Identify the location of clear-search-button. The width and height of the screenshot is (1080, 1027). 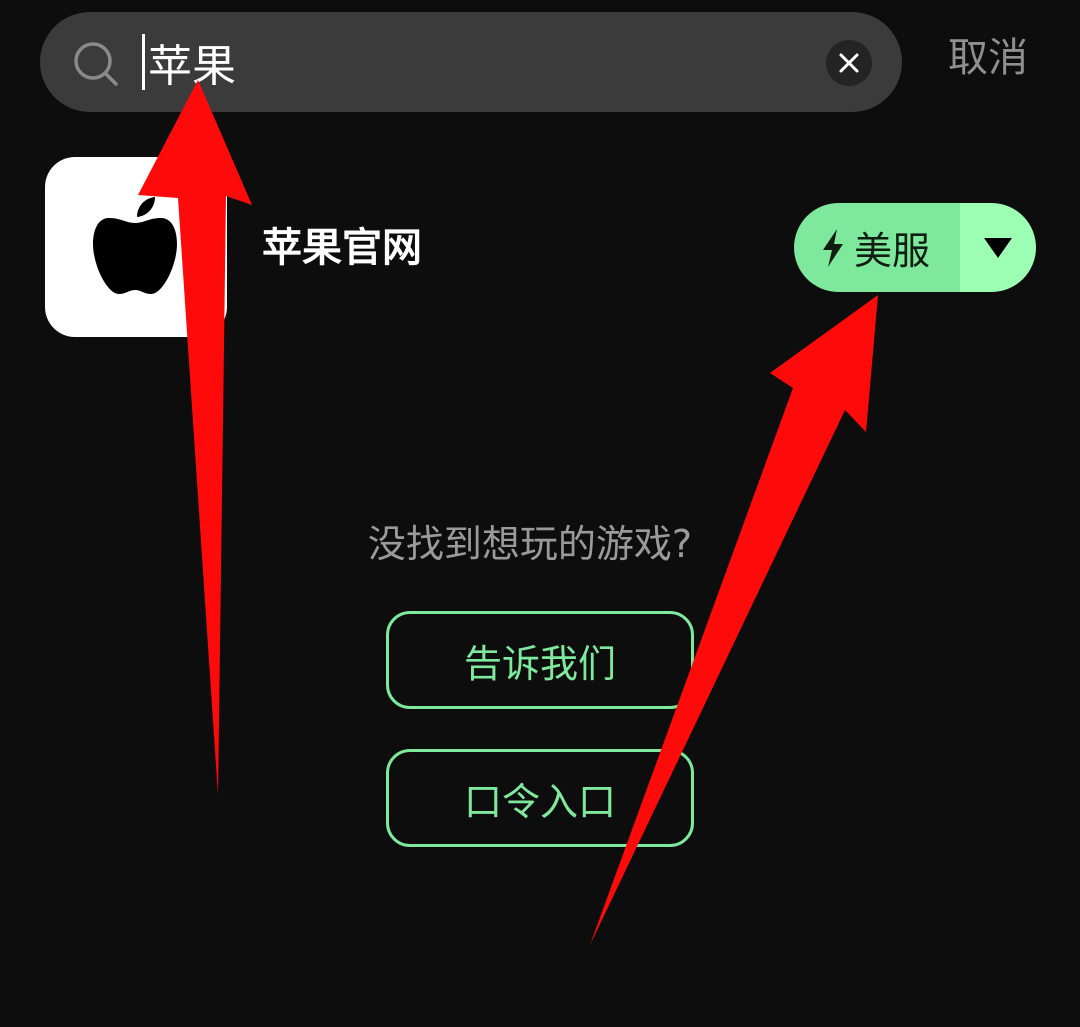
(849, 63).